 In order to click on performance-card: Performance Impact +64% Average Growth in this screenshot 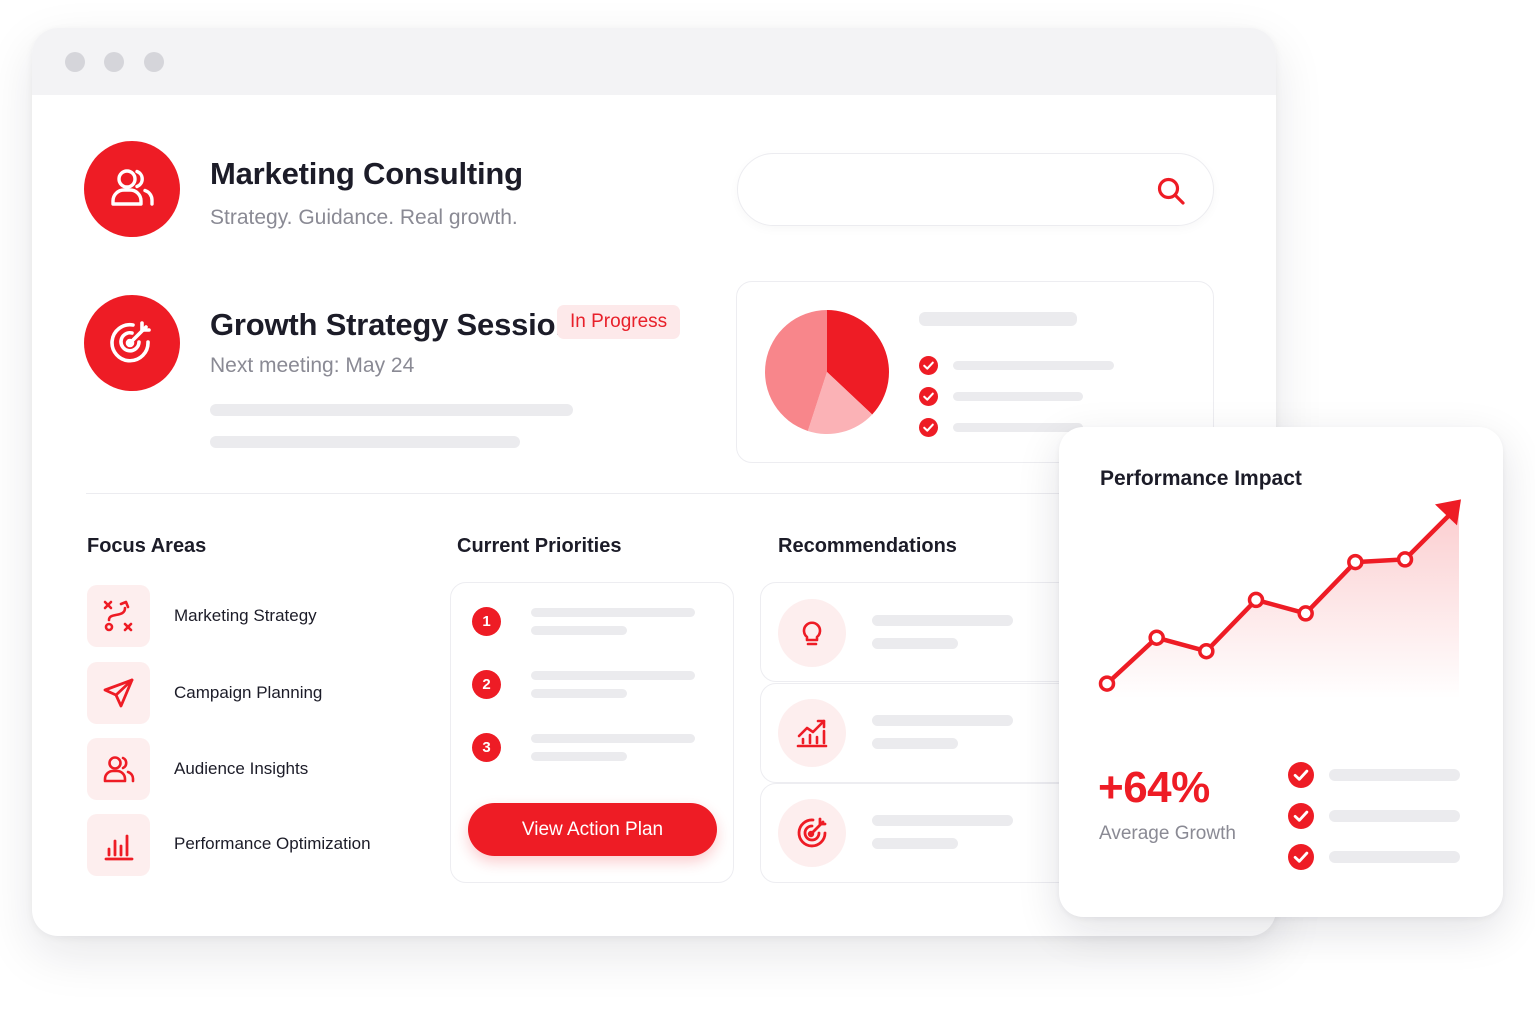, I will do `click(1281, 672)`.